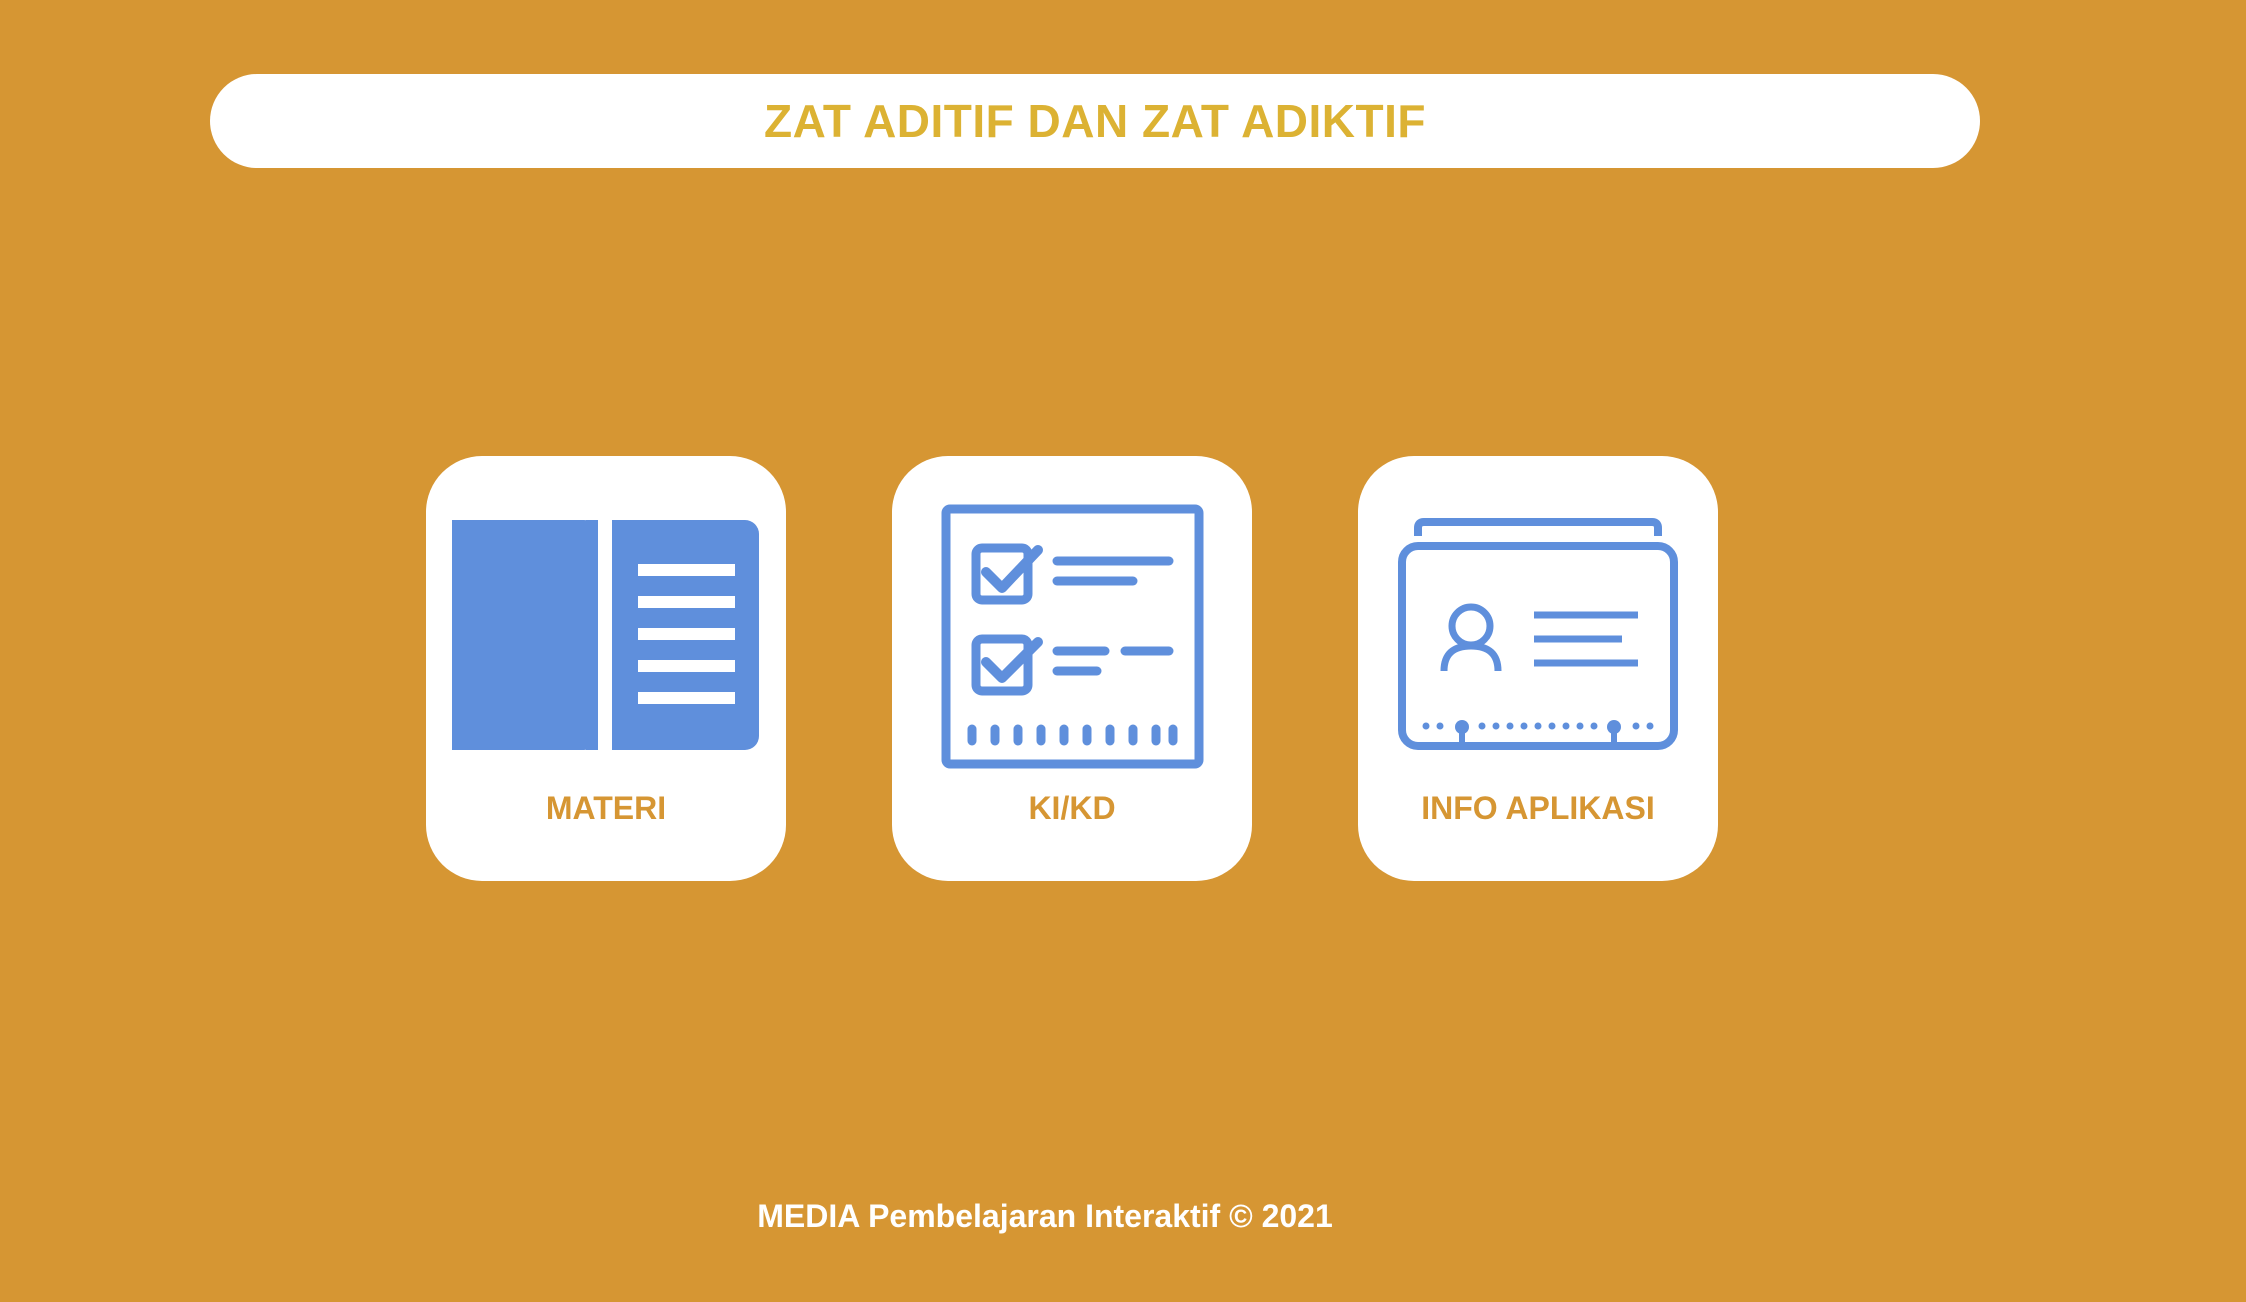 The height and width of the screenshot is (1302, 2246). I want to click on info-aplikasi-button: INFO APLIKASI, so click(1538, 668).